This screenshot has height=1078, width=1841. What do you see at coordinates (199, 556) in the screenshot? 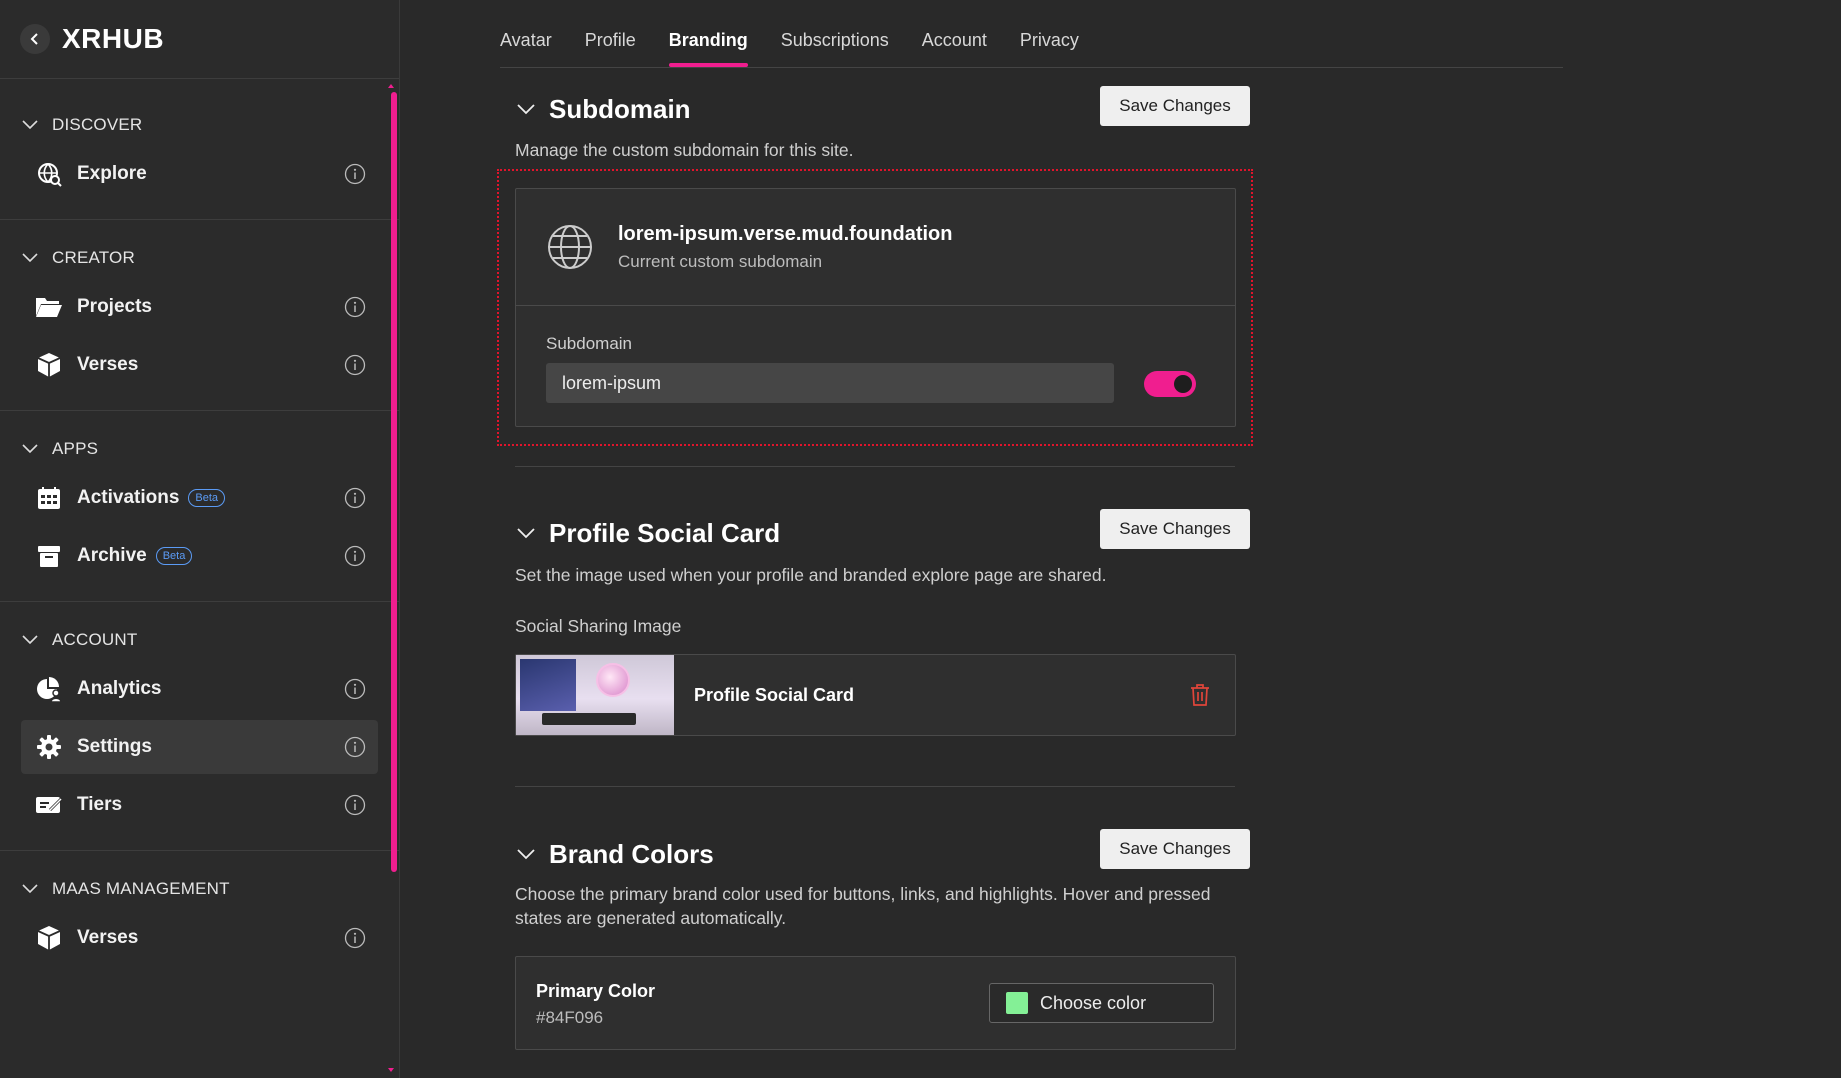
I see `sidebar-item-archive: Archive Beta` at bounding box center [199, 556].